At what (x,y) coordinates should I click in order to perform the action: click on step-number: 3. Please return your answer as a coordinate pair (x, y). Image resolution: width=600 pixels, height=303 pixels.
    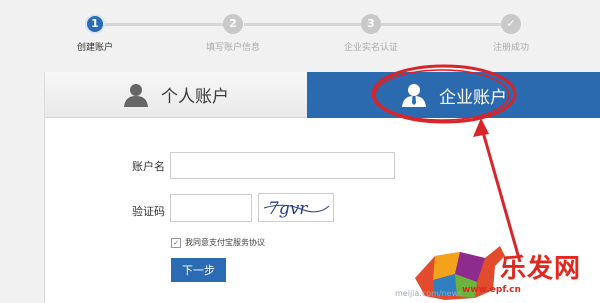
    Looking at the image, I should click on (371, 24).